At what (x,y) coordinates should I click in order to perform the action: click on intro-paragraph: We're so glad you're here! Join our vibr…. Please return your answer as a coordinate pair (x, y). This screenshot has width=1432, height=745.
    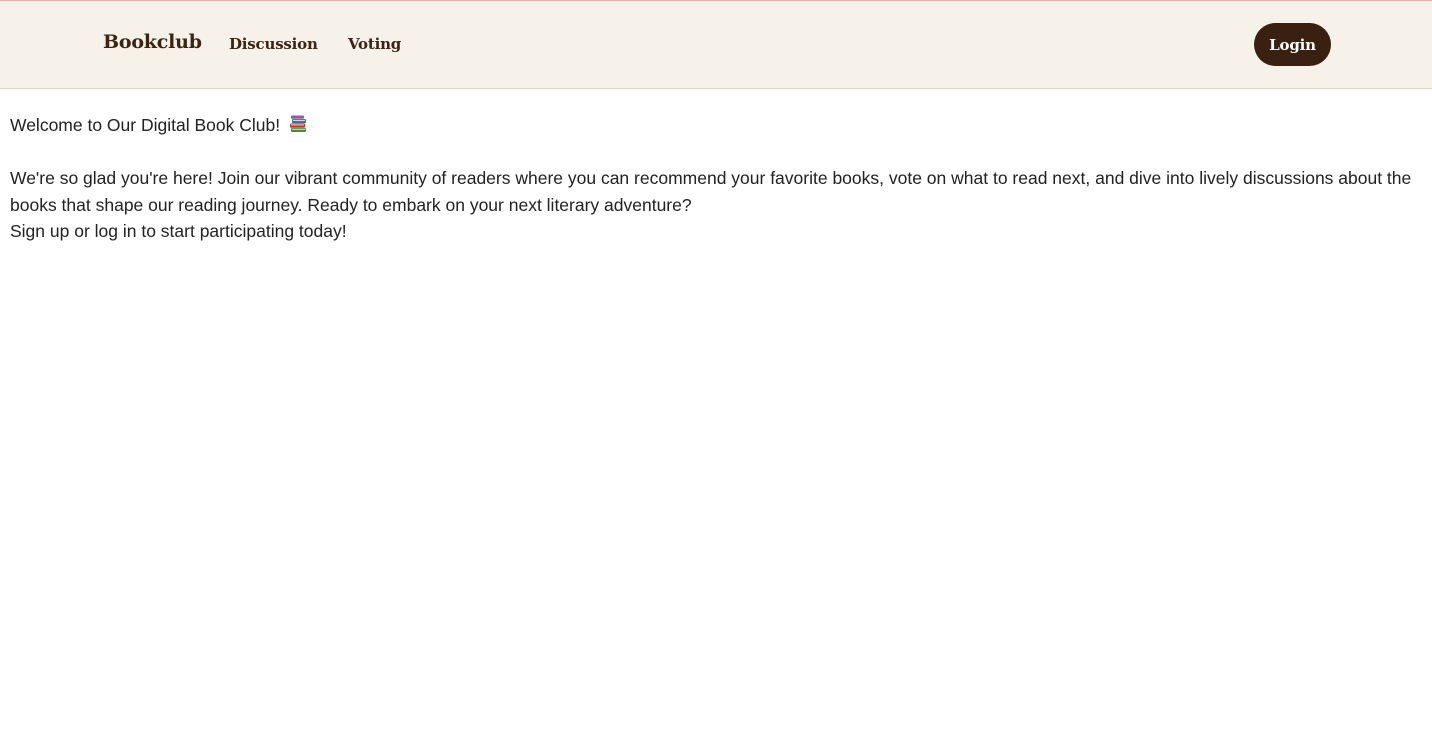
    Looking at the image, I should click on (711, 191).